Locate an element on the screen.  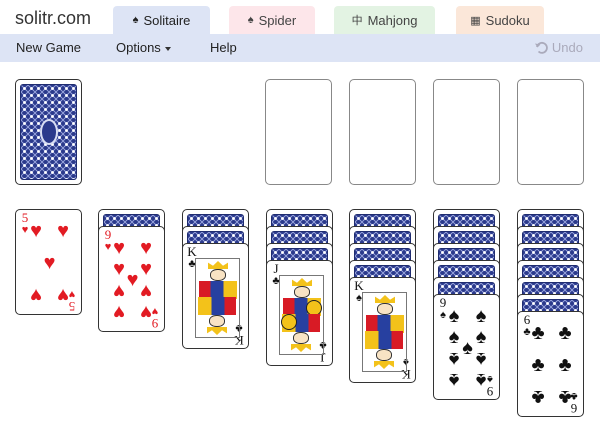
playing-card: 5 ♥ 5 ♥ ♥ ♥ ♥ ♥ ♥ is located at coordinates (48, 262).